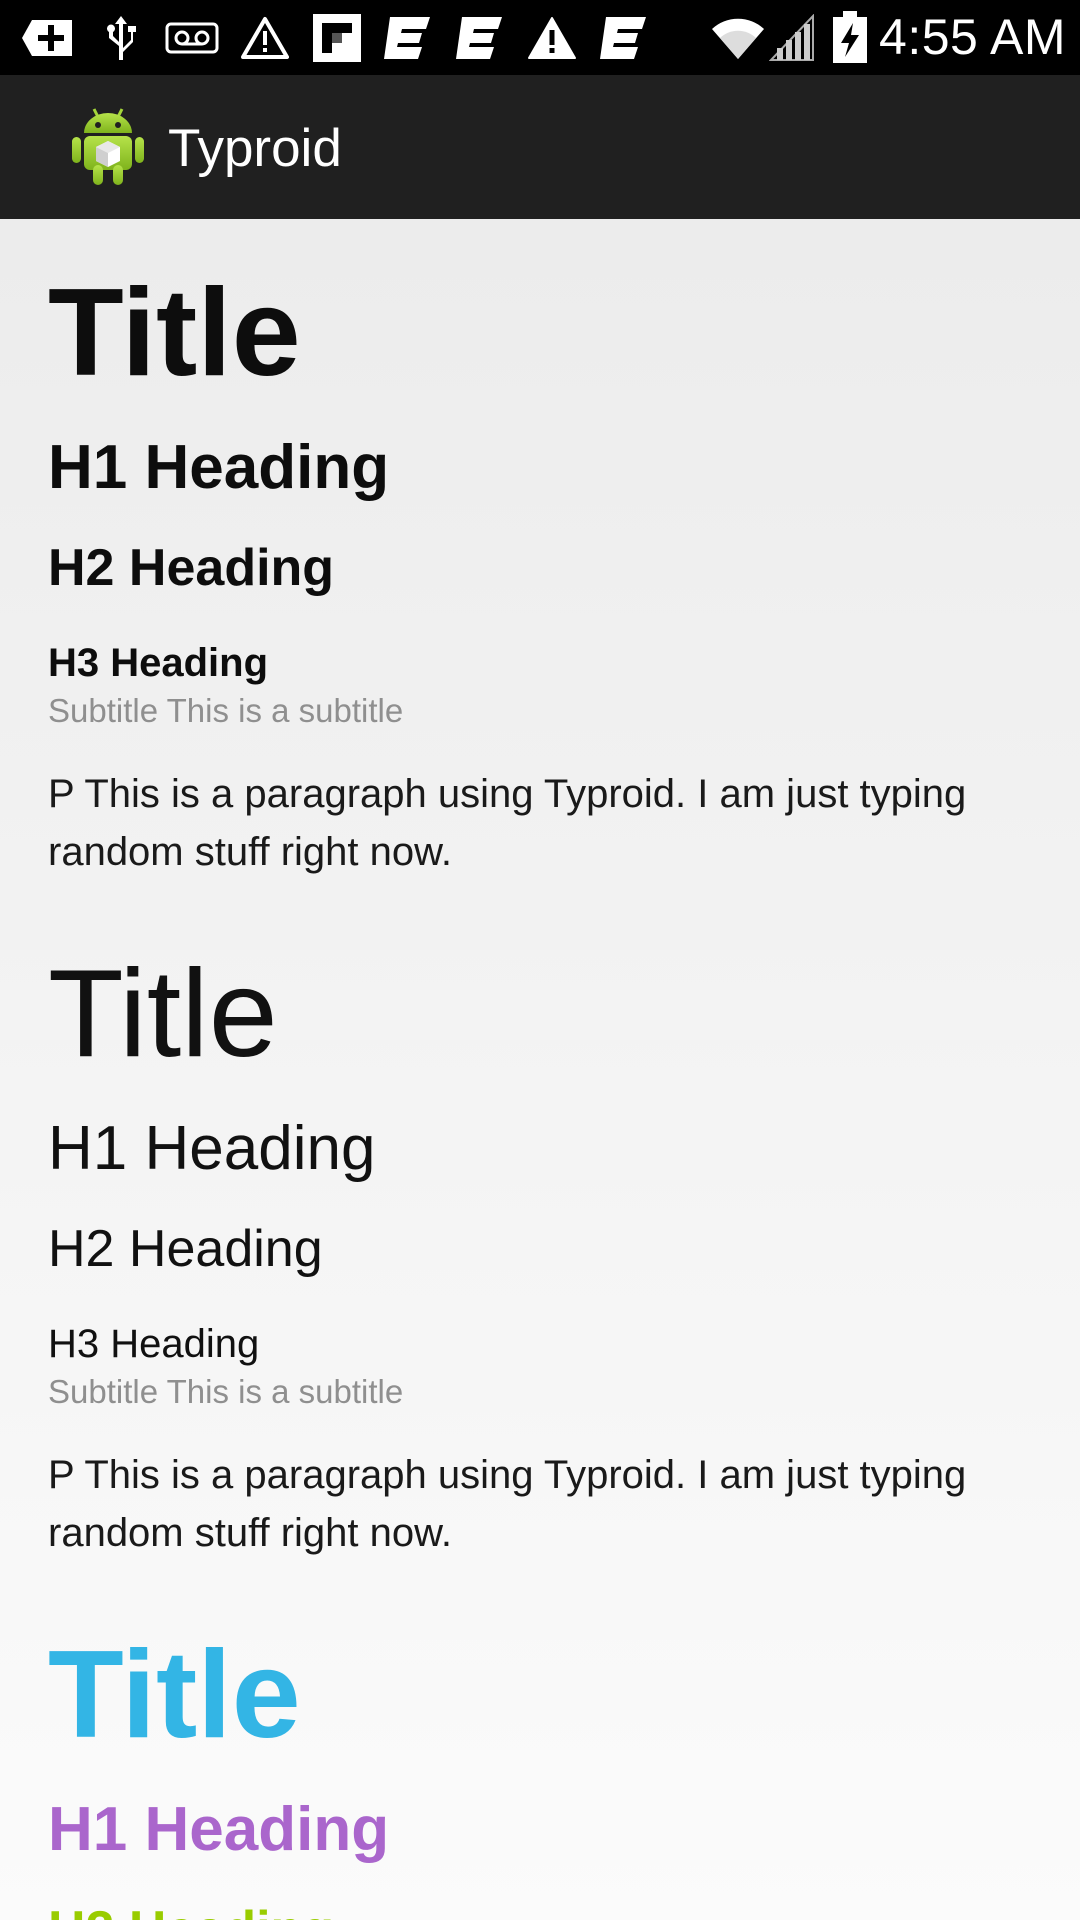 The width and height of the screenshot is (1080, 1920). What do you see at coordinates (154, 1344) in the screenshot?
I see `h3-heading-light: H3 Heading` at bounding box center [154, 1344].